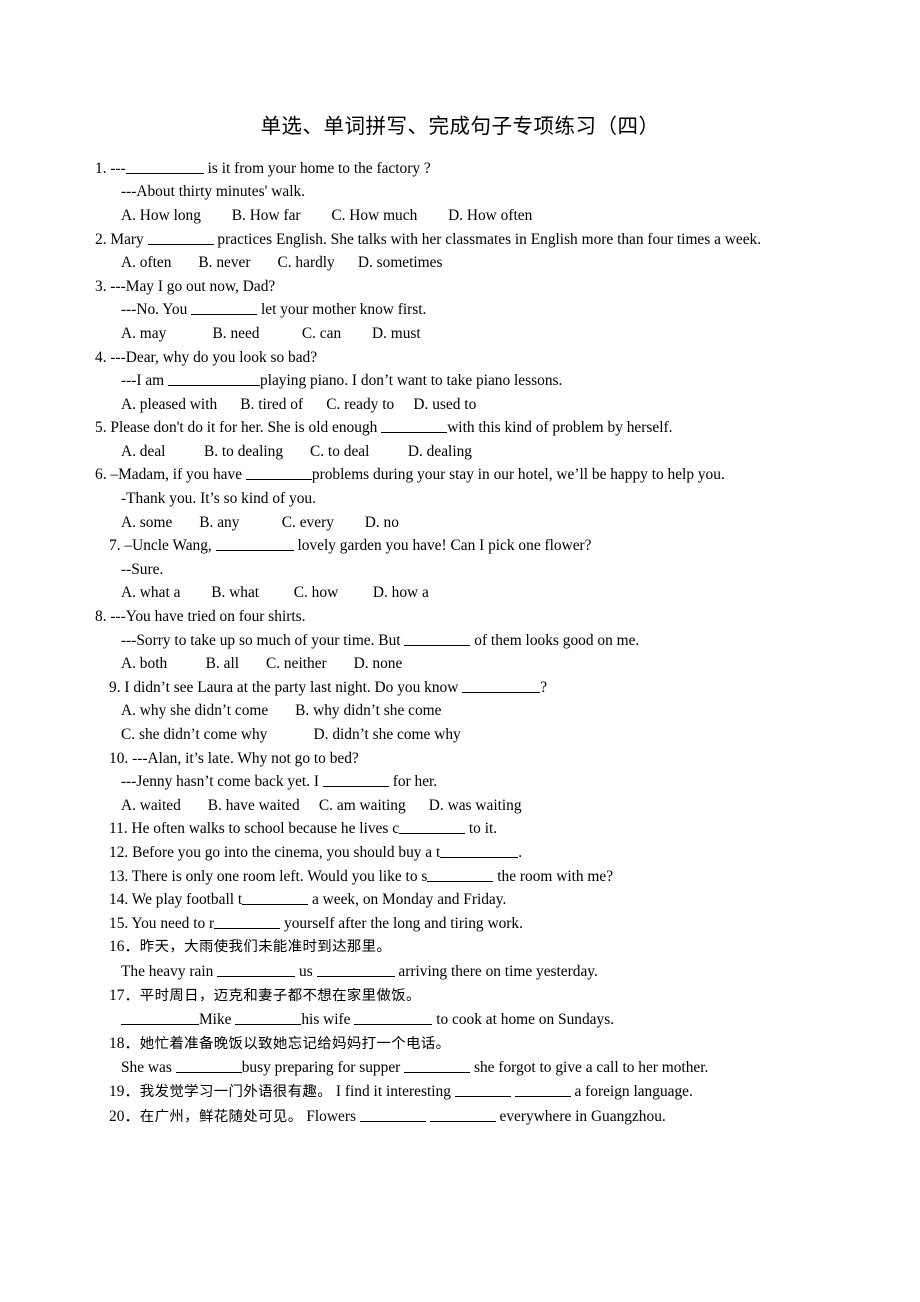  Describe the element at coordinates (144, 663) in the screenshot. I see `option-a: A. both` at that location.